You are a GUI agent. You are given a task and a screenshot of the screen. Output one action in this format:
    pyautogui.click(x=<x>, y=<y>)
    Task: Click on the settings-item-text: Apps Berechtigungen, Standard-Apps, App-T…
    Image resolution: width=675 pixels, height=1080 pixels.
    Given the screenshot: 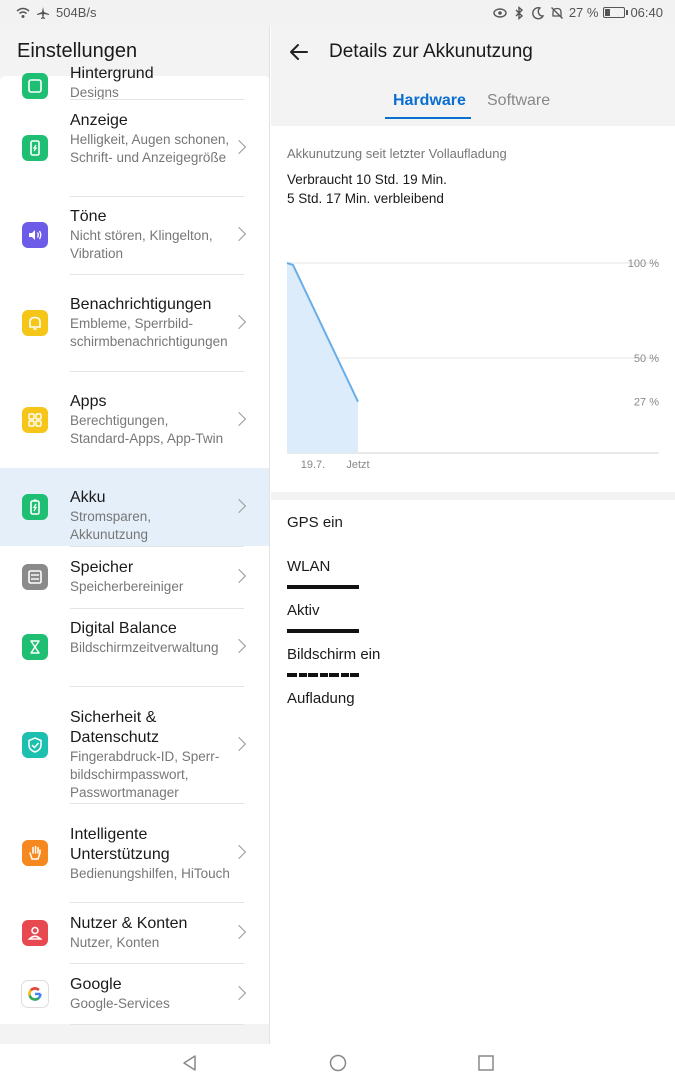 What is the action you would take?
    pyautogui.click(x=150, y=420)
    